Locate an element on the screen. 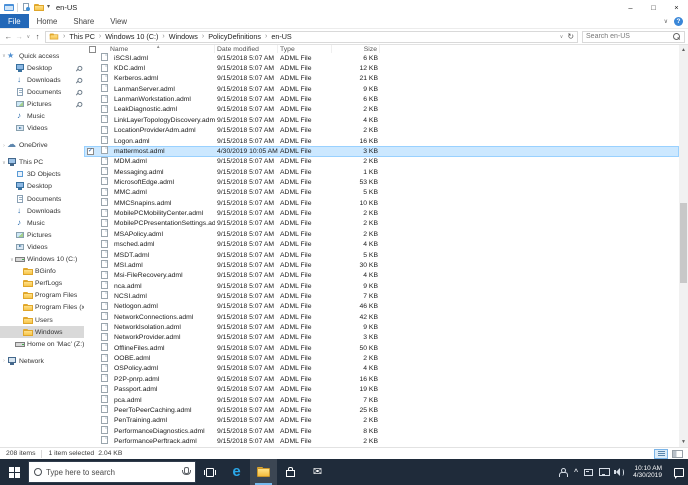 The image size is (688, 485). microphone-icon is located at coordinates (186, 472).